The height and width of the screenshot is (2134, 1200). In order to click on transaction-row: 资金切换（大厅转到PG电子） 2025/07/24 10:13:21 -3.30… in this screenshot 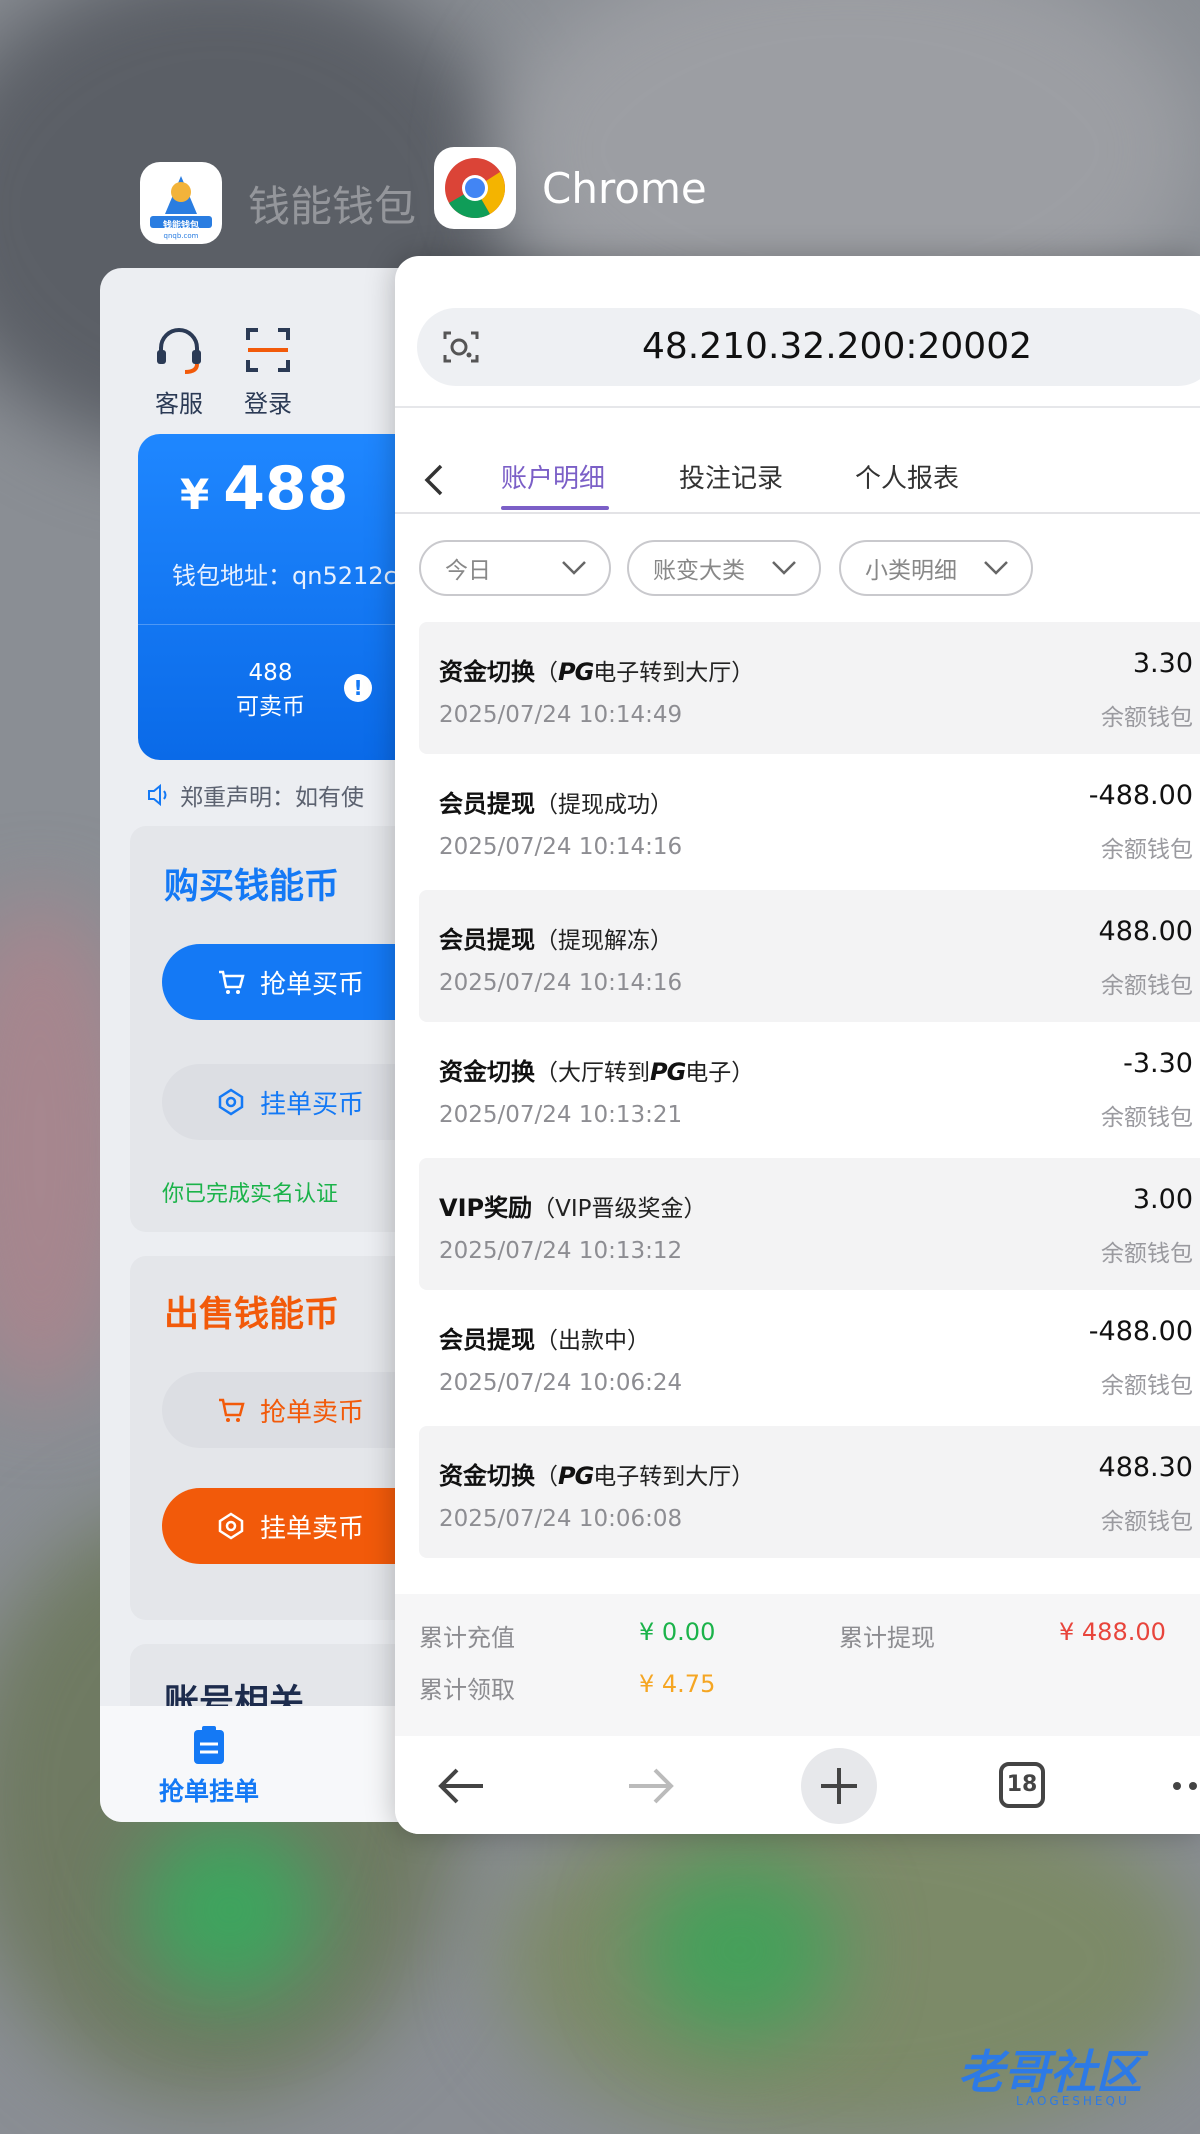, I will do `click(809, 1088)`.